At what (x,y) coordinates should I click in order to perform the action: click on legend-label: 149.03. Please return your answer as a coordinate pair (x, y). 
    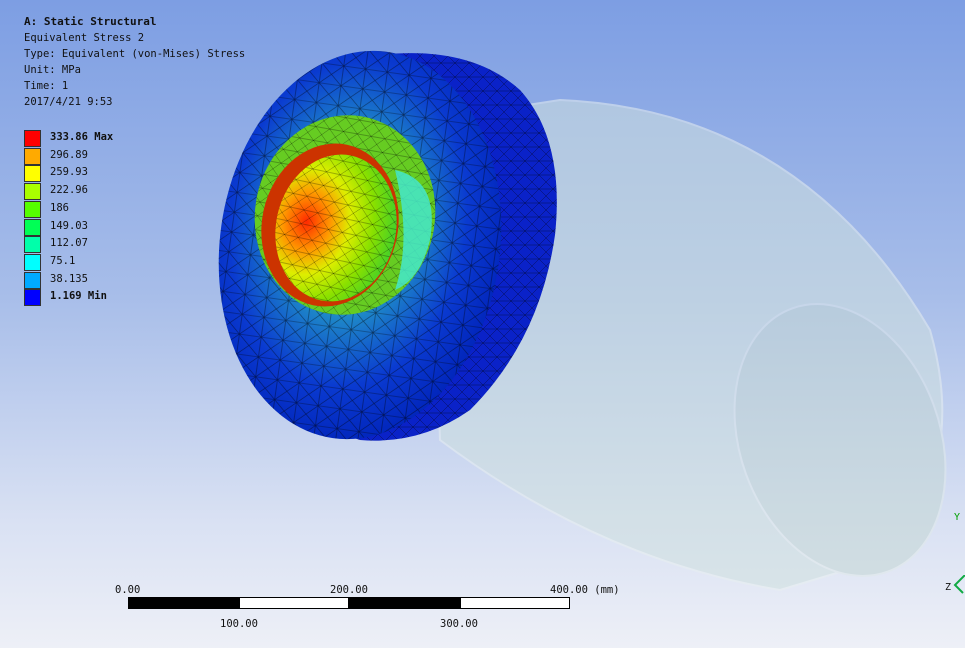
    Looking at the image, I should click on (69, 225).